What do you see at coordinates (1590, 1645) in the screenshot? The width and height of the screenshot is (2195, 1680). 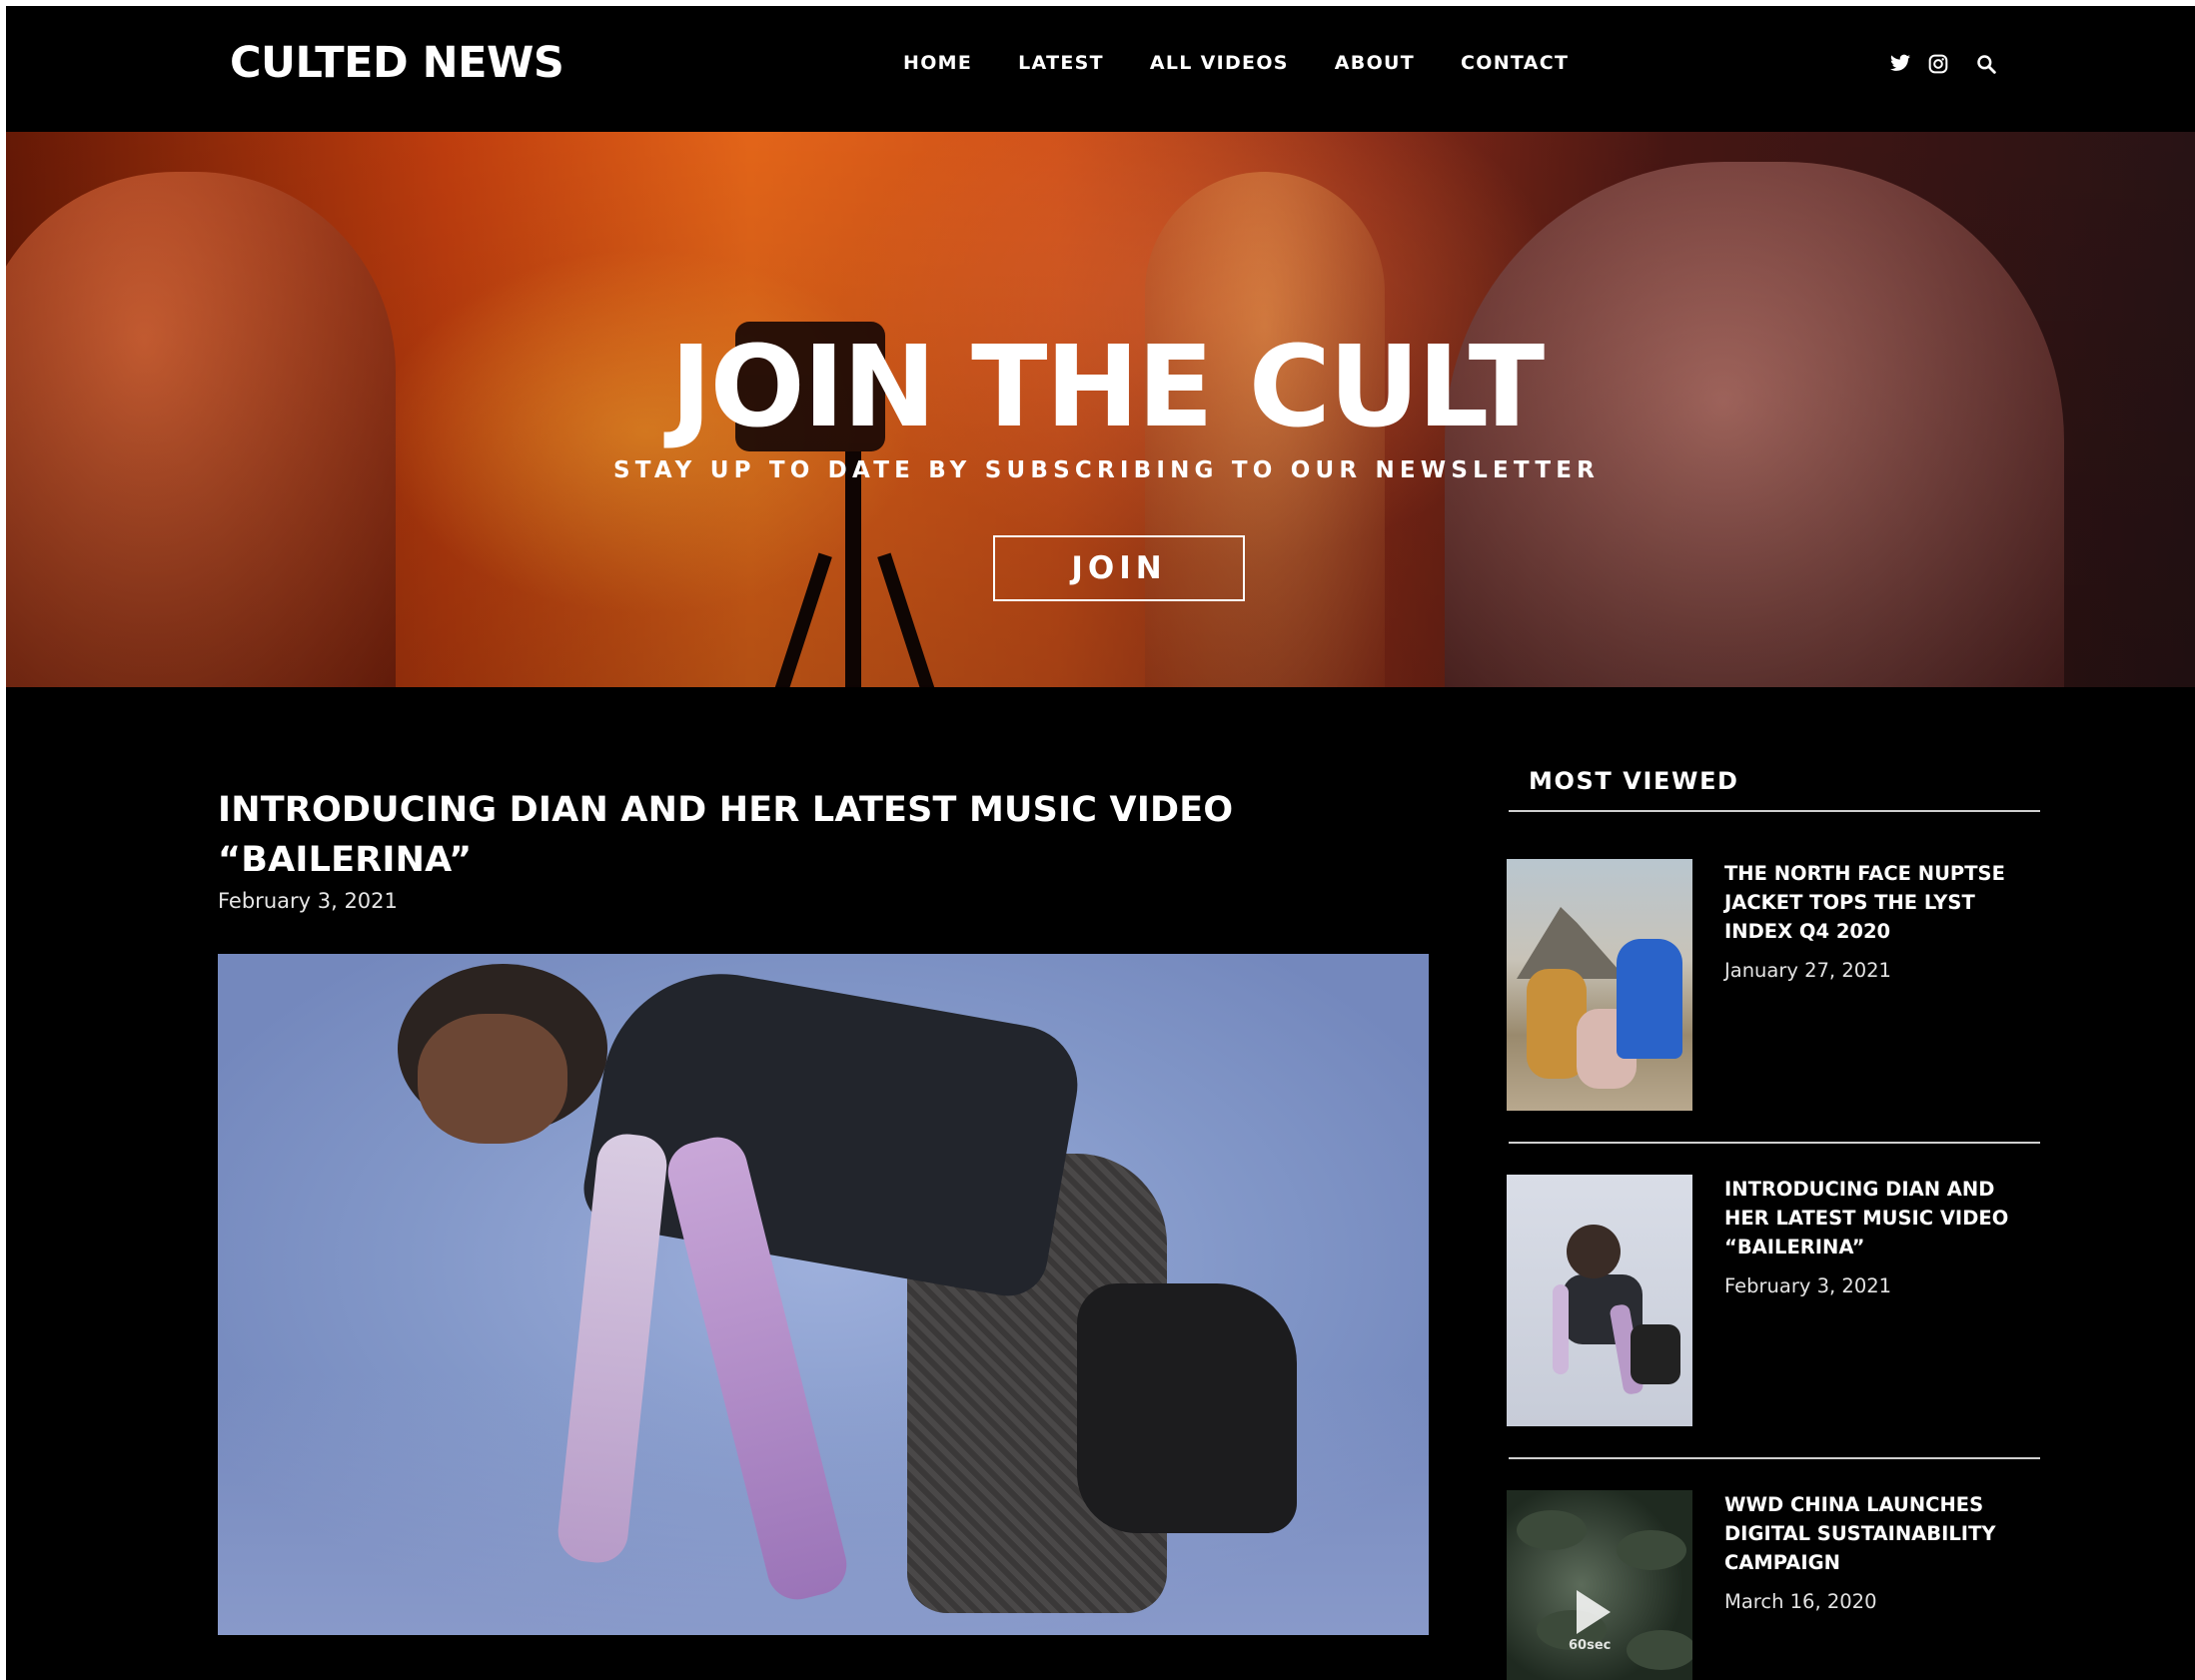 I see `video-duration-badge: 60sec` at bounding box center [1590, 1645].